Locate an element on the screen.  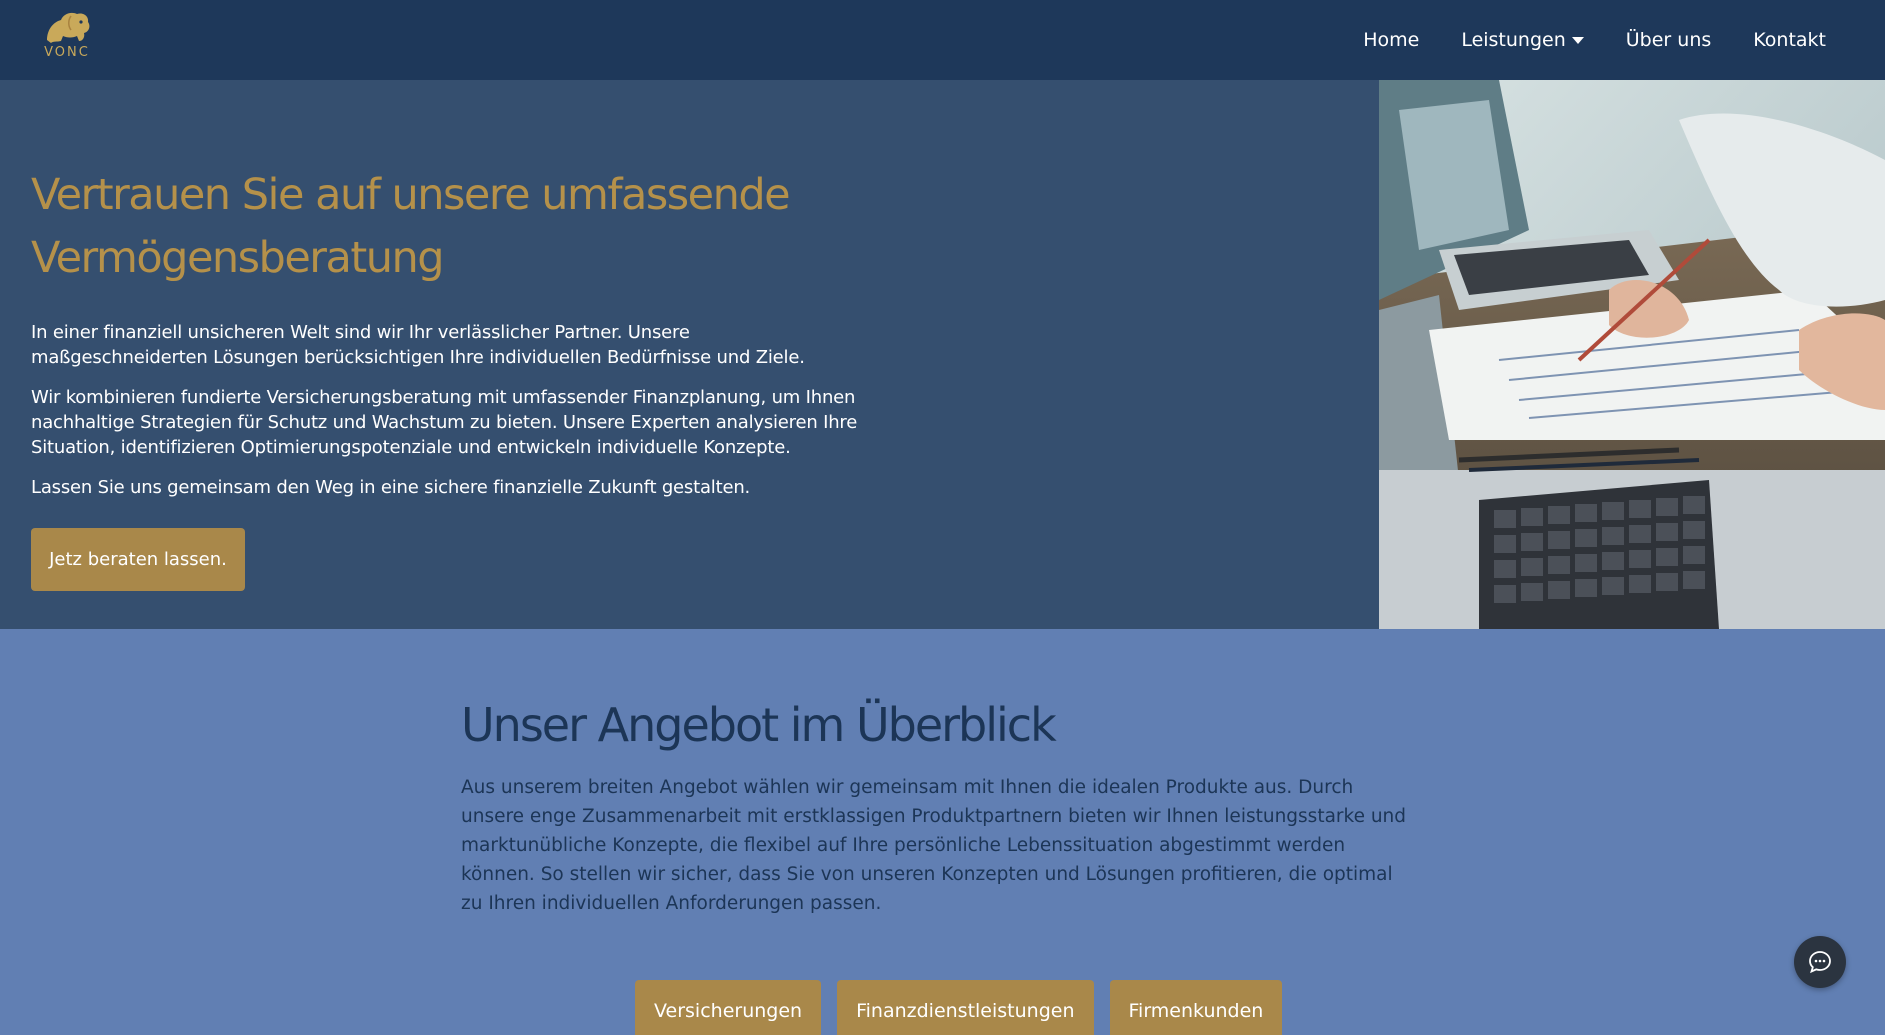
logo-text: VONC is located at coordinates (67, 52).